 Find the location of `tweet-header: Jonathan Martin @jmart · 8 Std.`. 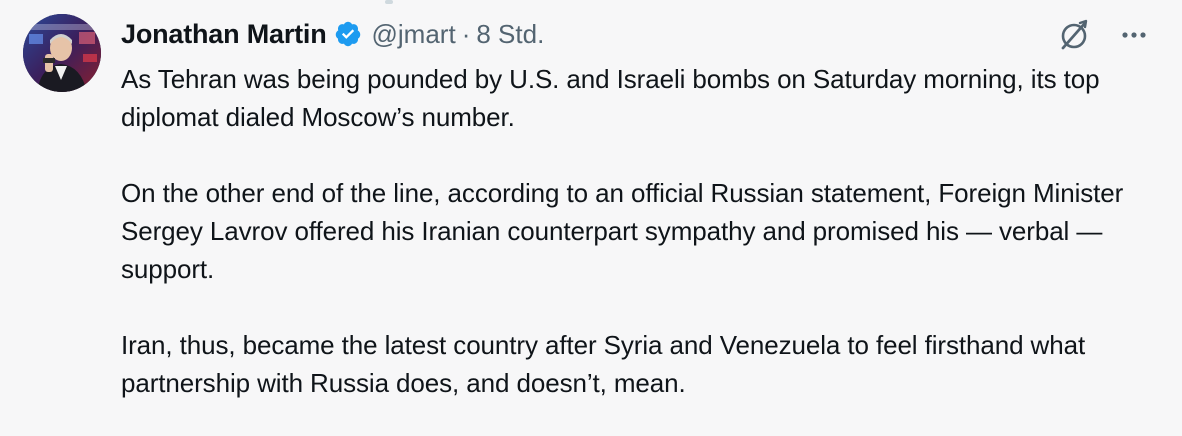

tweet-header: Jonathan Martin @jmart · 8 Std. is located at coordinates (332, 34).